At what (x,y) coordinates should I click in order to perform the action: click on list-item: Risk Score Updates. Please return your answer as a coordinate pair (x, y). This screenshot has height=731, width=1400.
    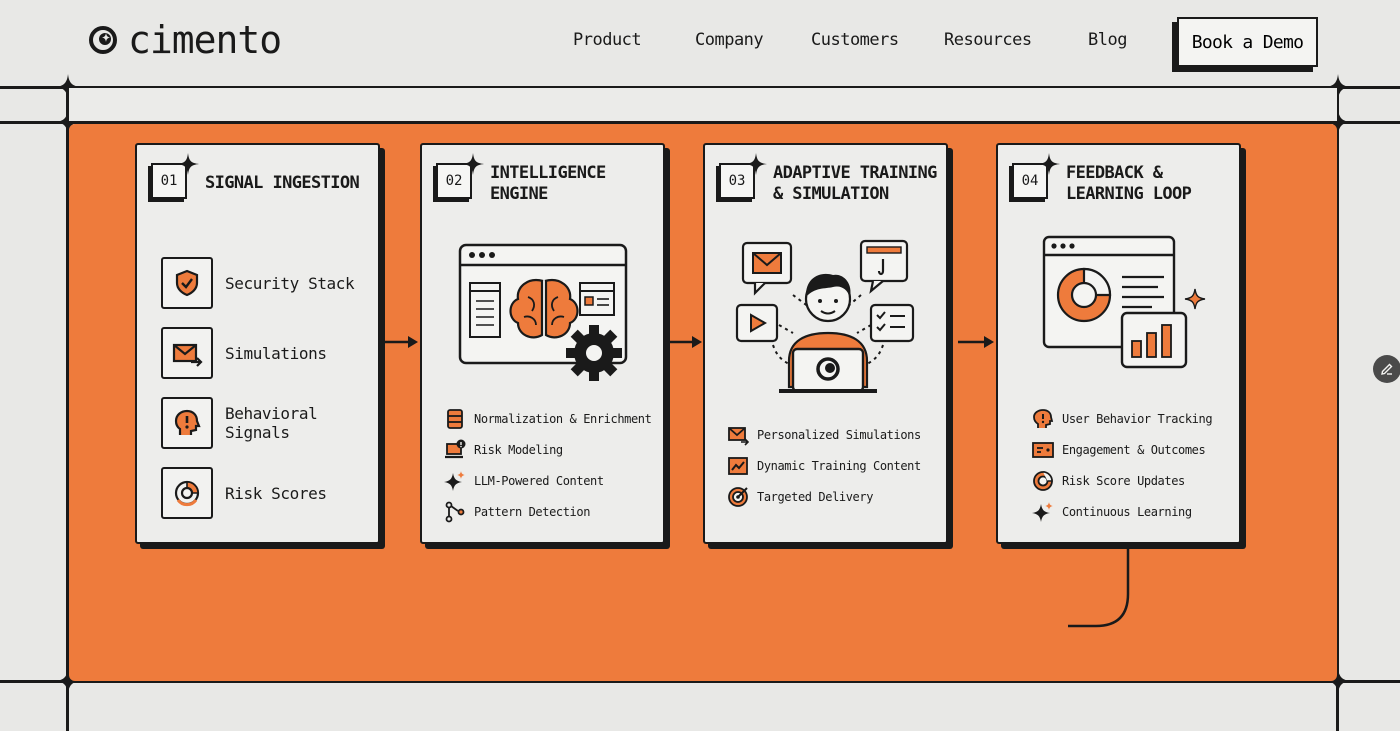
    Looking at the image, I should click on (1122, 480).